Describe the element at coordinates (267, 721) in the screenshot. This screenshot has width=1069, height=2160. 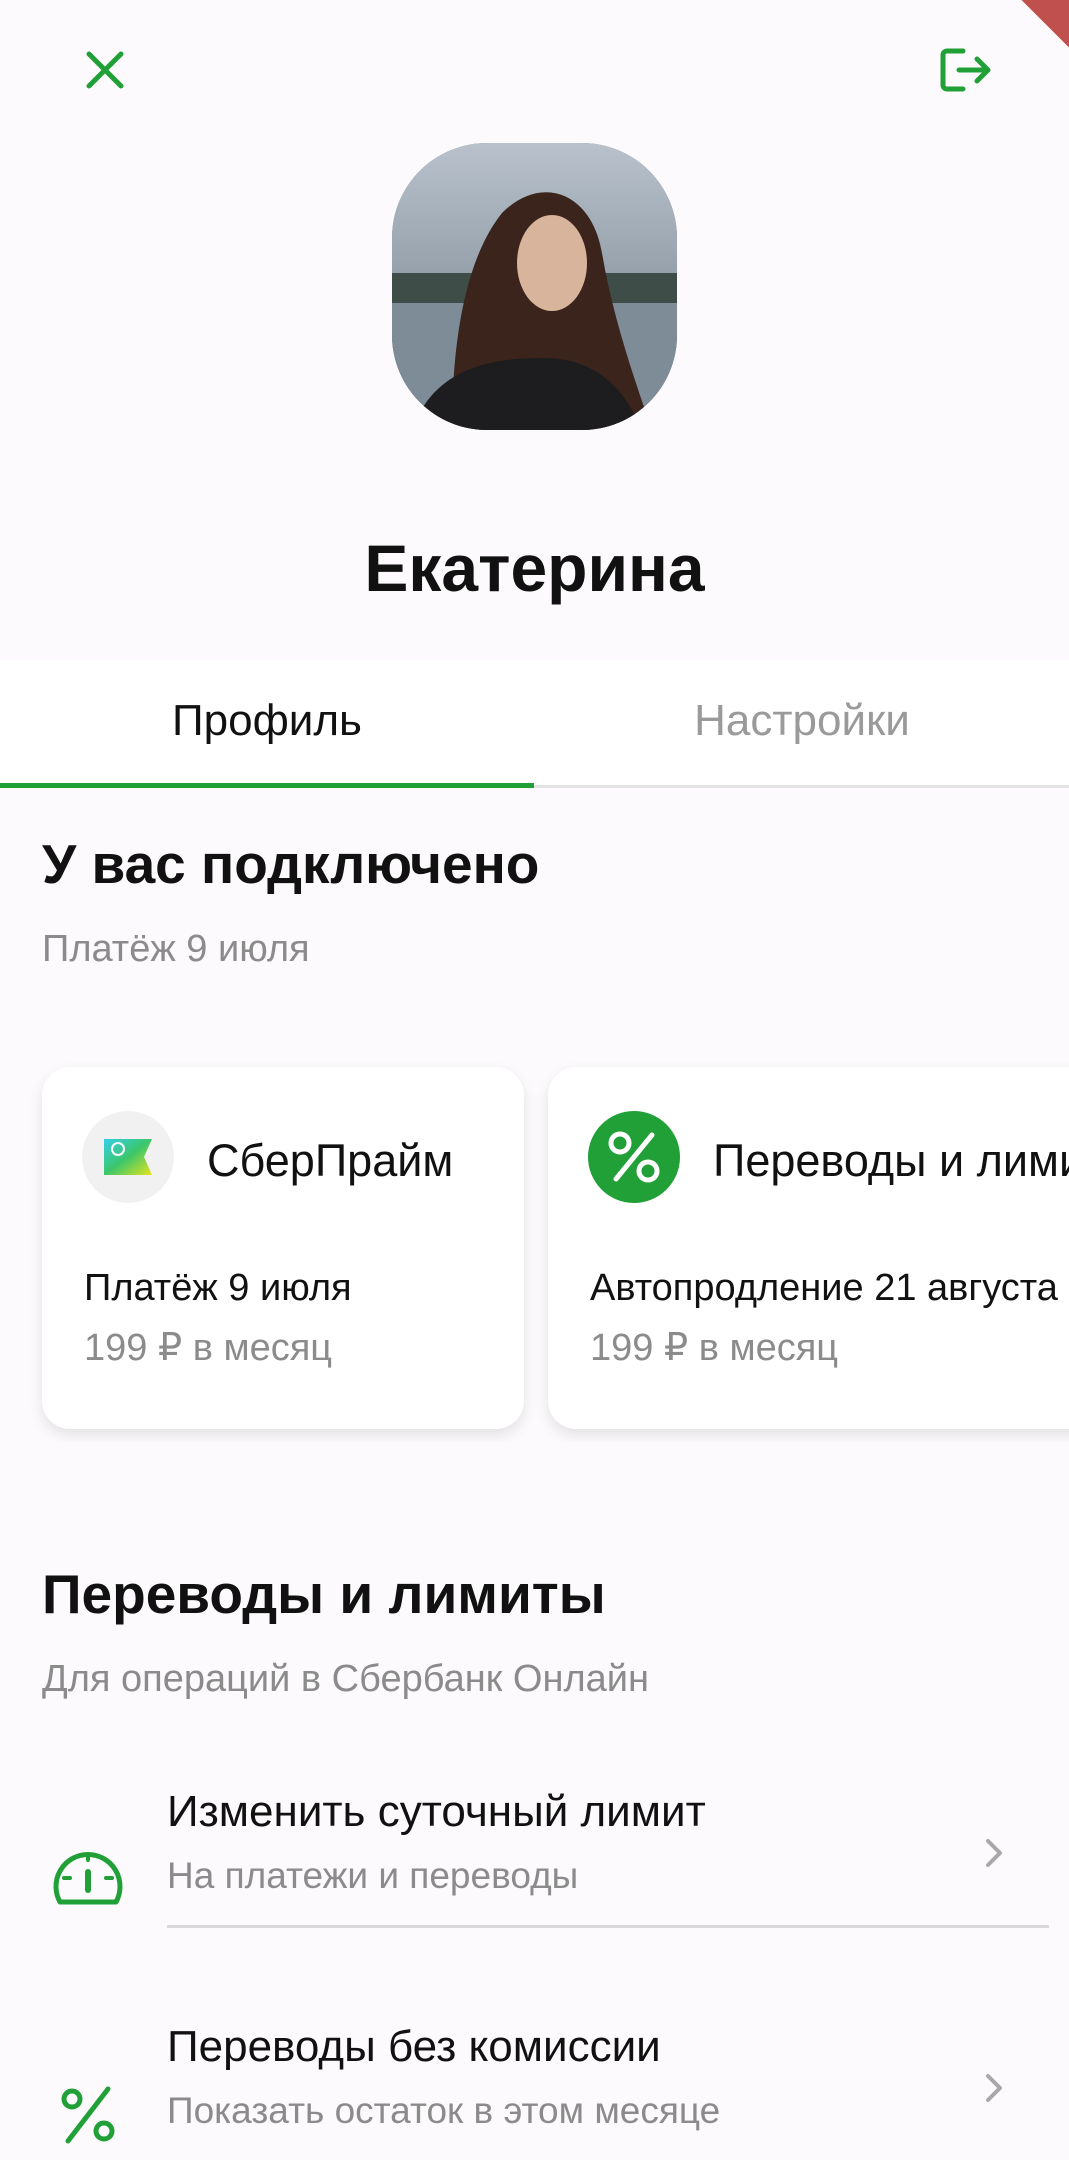
I see `tab-profile: Профиль` at that location.